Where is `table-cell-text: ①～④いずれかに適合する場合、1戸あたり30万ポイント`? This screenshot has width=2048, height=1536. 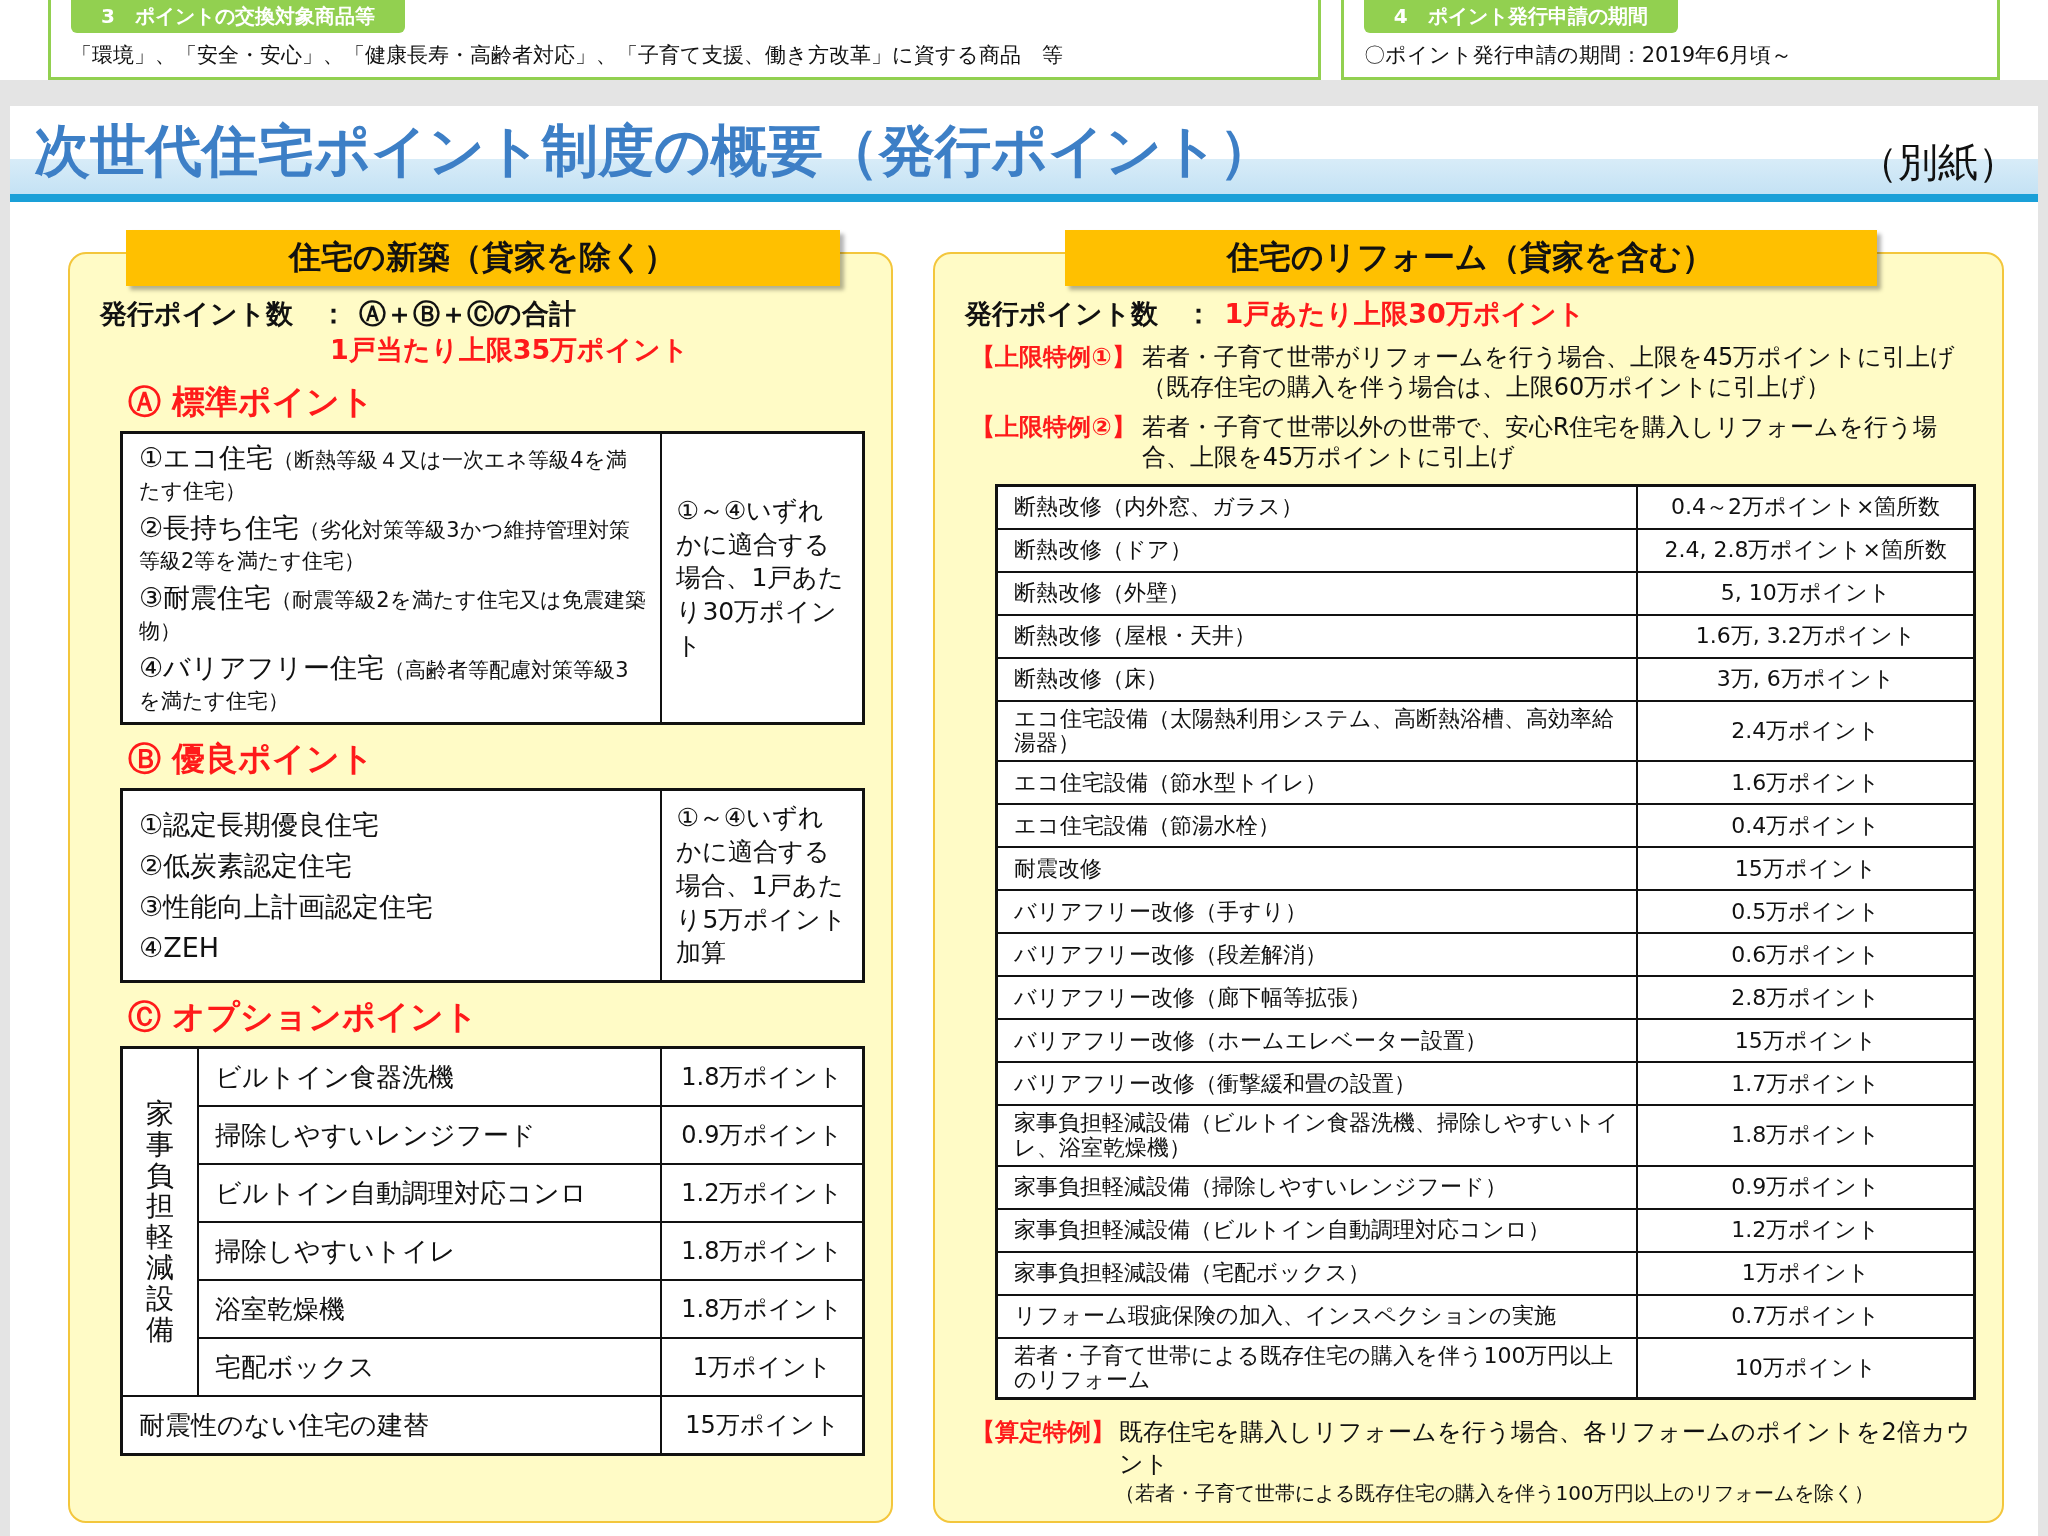
table-cell-text: ①～④いずれかに適合する場合、1戸あたり30万ポイント is located at coordinates (760, 578).